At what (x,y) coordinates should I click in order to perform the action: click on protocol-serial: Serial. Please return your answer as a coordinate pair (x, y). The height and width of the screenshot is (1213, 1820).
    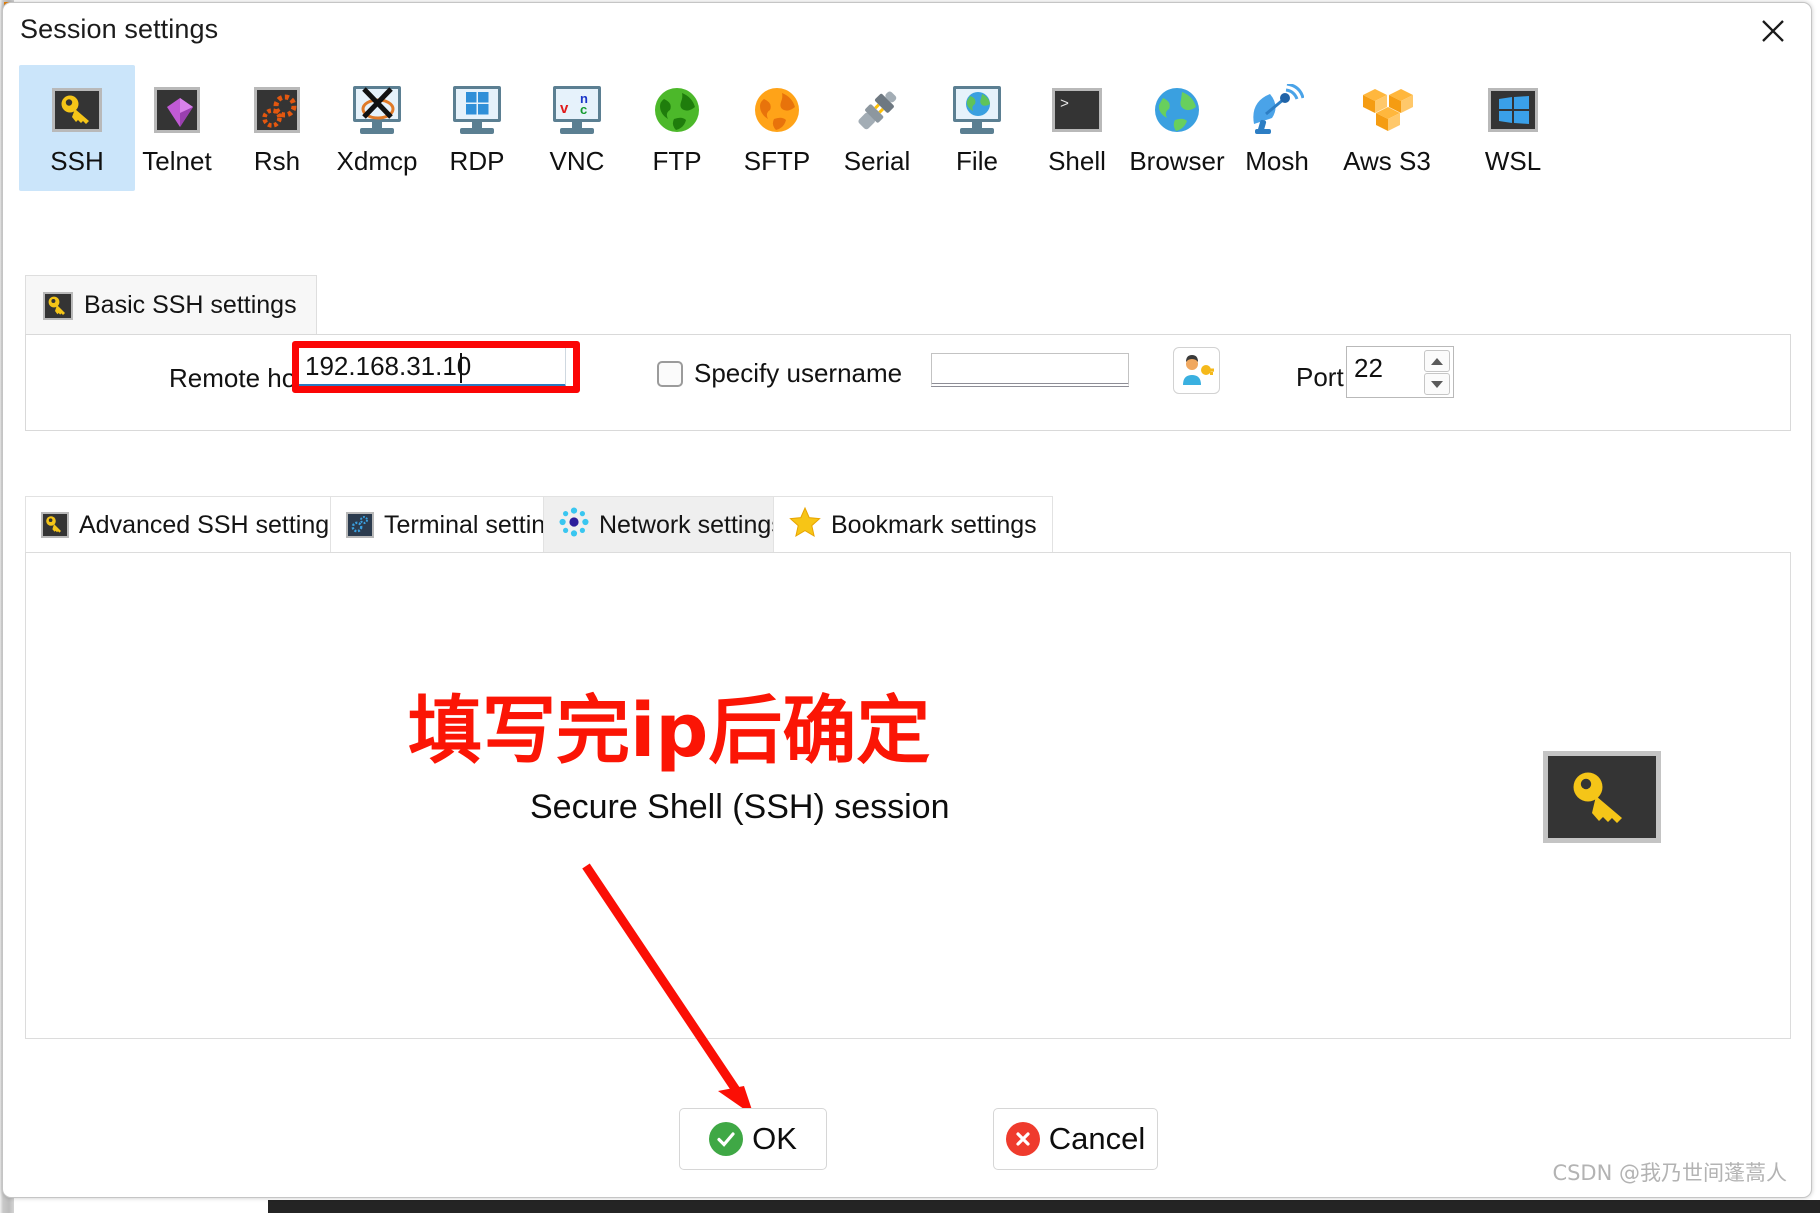
    Looking at the image, I should click on (877, 128).